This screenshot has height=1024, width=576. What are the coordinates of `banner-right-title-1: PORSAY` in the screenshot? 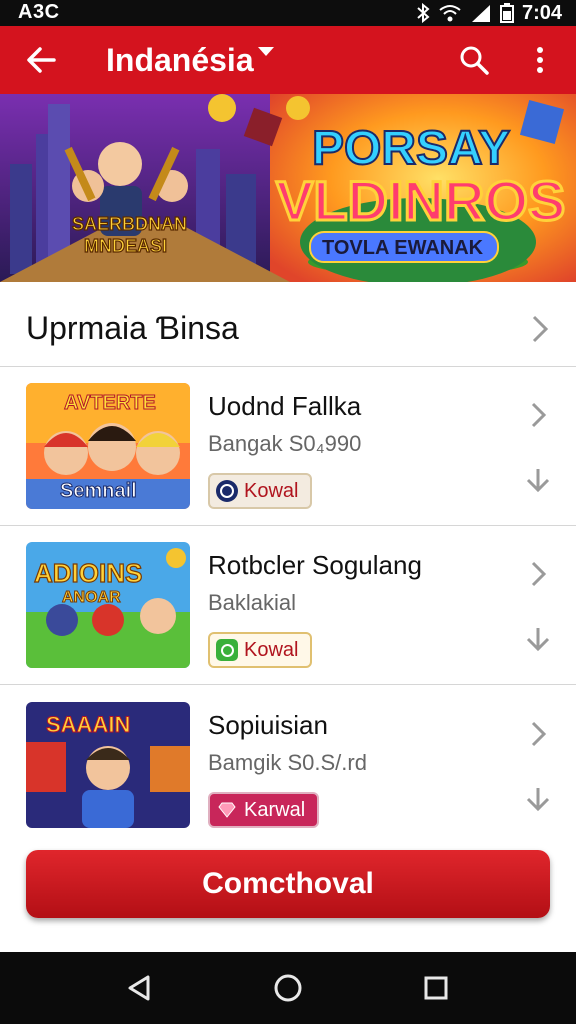 It's located at (411, 148).